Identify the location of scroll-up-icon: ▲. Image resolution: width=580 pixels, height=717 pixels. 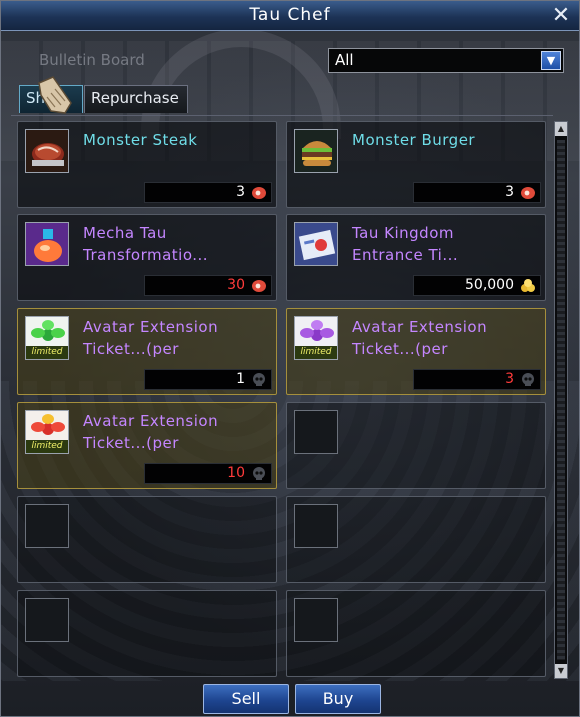
(561, 129).